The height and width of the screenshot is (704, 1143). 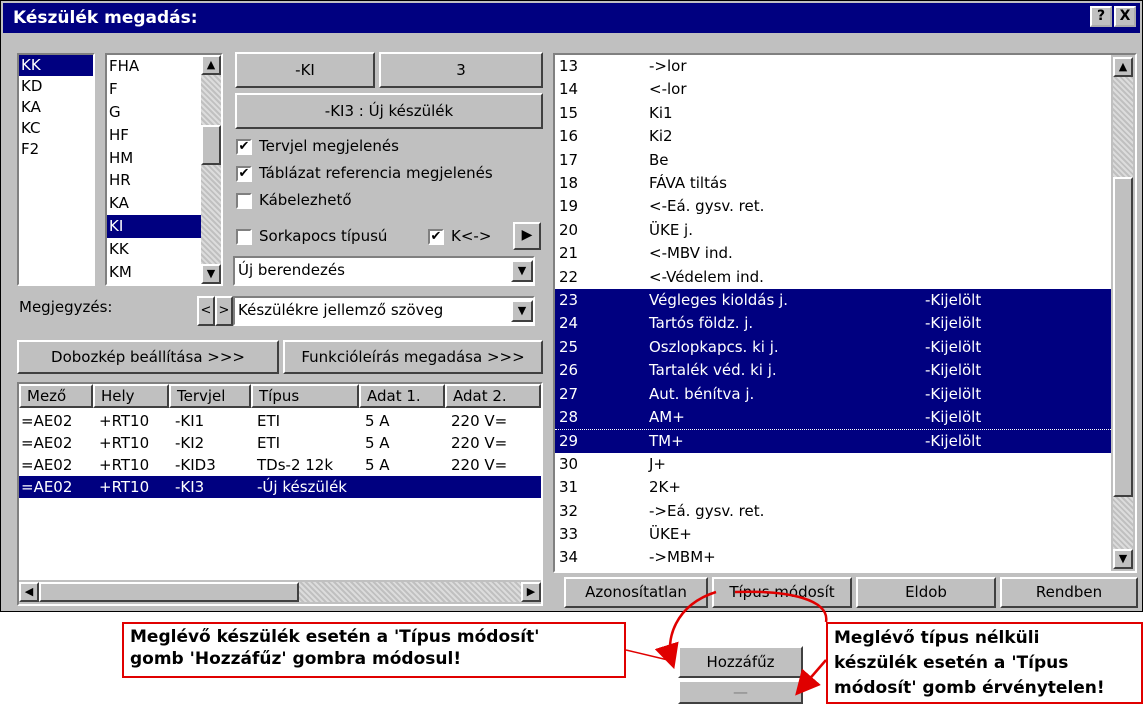 I want to click on arrow-curve-right, so click(x=781, y=606).